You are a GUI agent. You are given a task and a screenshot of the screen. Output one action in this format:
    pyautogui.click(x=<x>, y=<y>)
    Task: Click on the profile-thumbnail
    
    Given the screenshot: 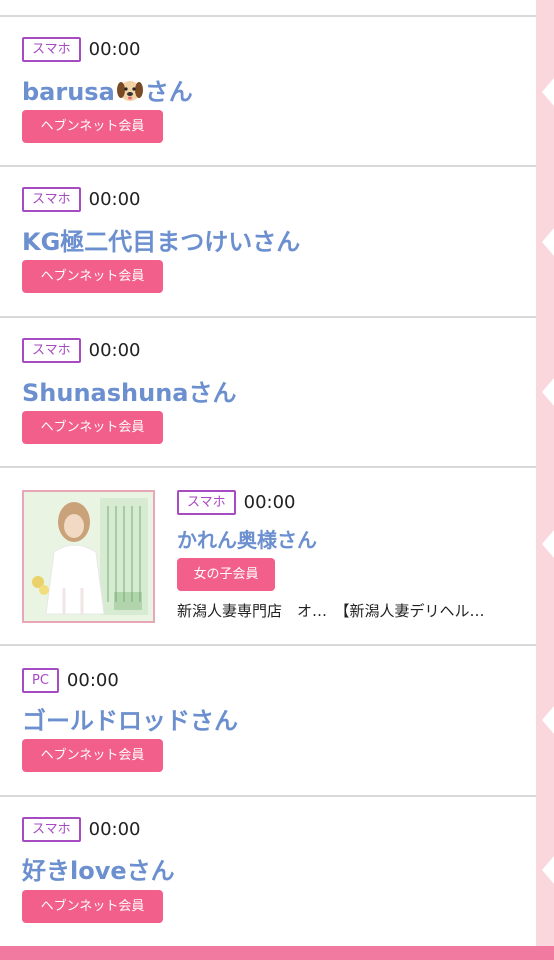 What is the action you would take?
    pyautogui.click(x=88, y=556)
    